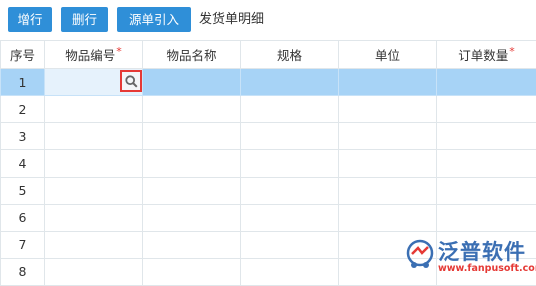 The image size is (536, 286). Describe the element at coordinates (232, 19) in the screenshot. I see `section-title: 发货单明细` at that location.